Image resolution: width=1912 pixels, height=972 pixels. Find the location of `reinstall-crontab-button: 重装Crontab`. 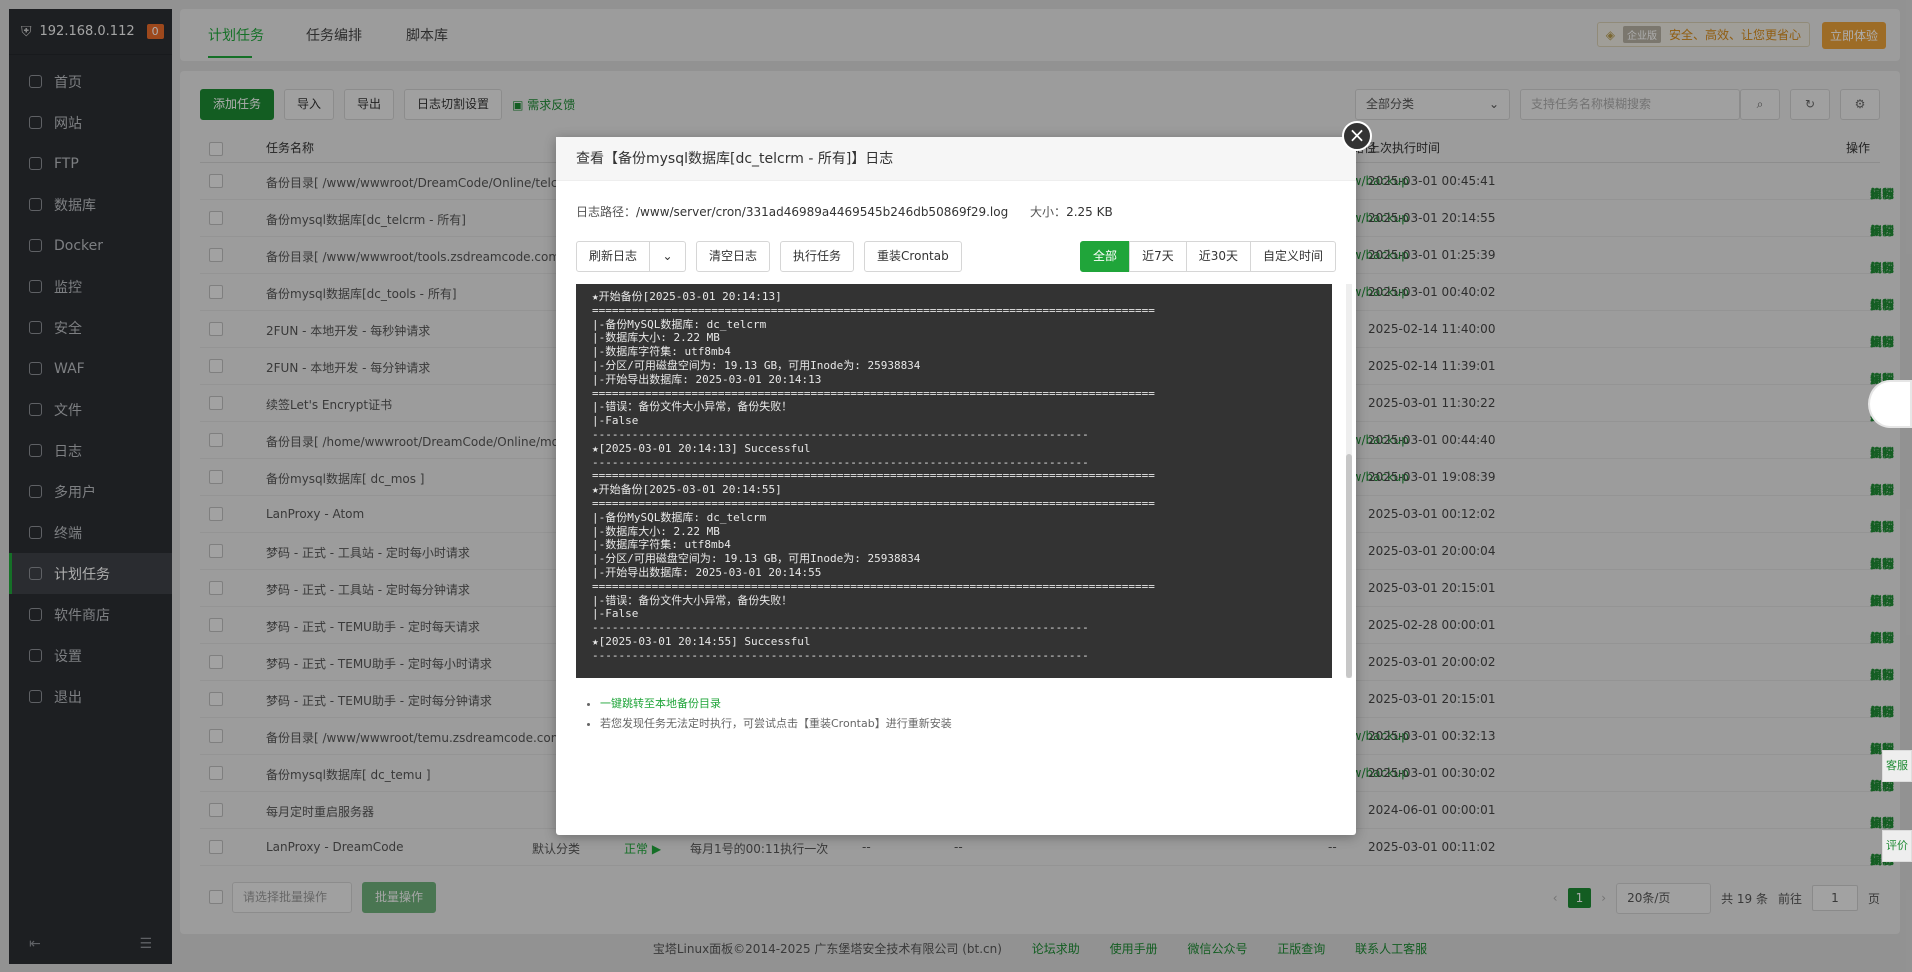

reinstall-crontab-button: 重装Crontab is located at coordinates (913, 256).